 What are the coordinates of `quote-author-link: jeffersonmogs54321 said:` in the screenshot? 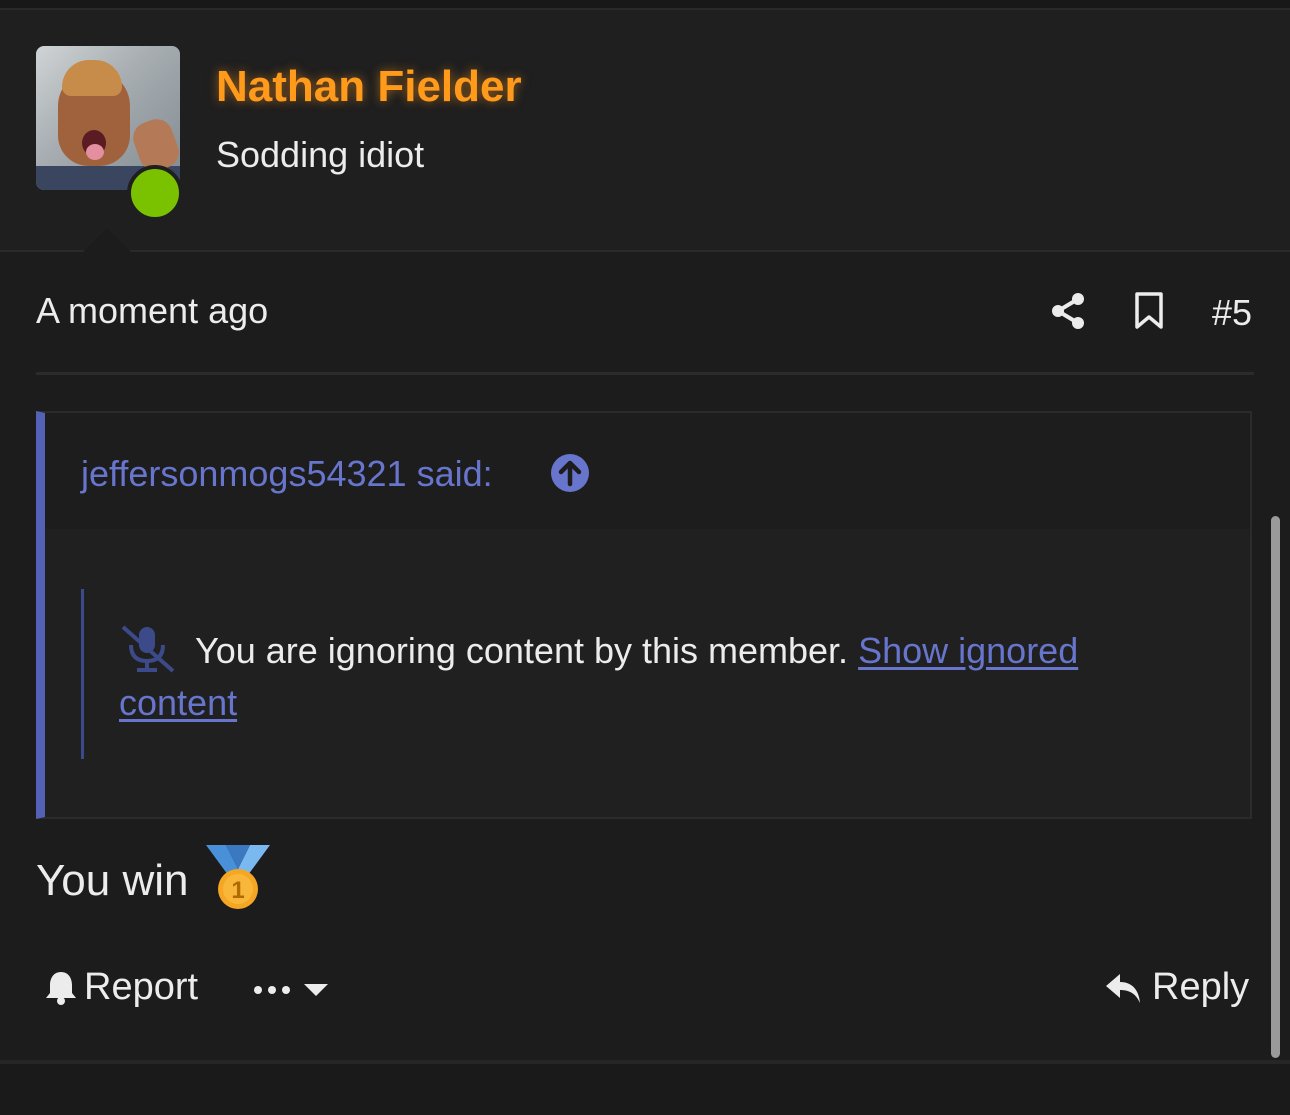 It's located at (287, 474).